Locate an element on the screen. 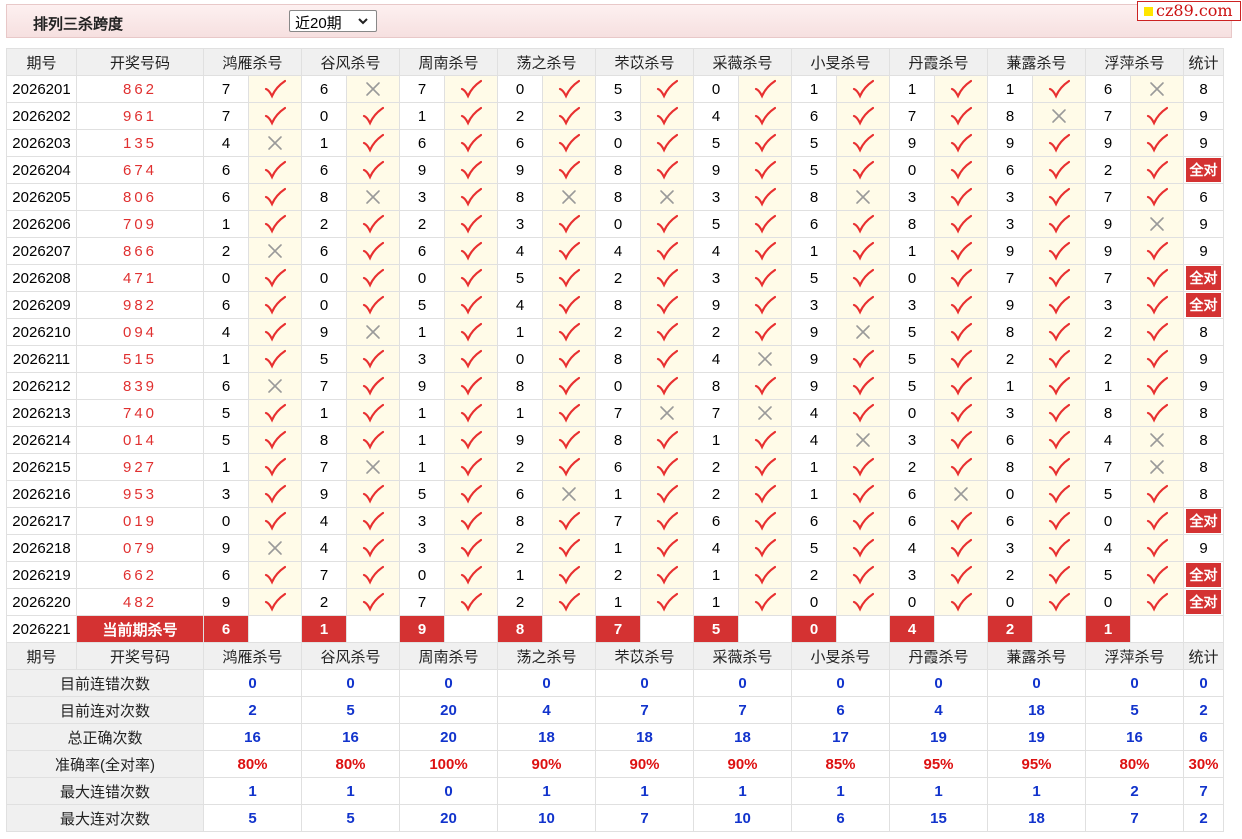 The height and width of the screenshot is (839, 1242). kill-number-cell: 5 is located at coordinates (422, 494).